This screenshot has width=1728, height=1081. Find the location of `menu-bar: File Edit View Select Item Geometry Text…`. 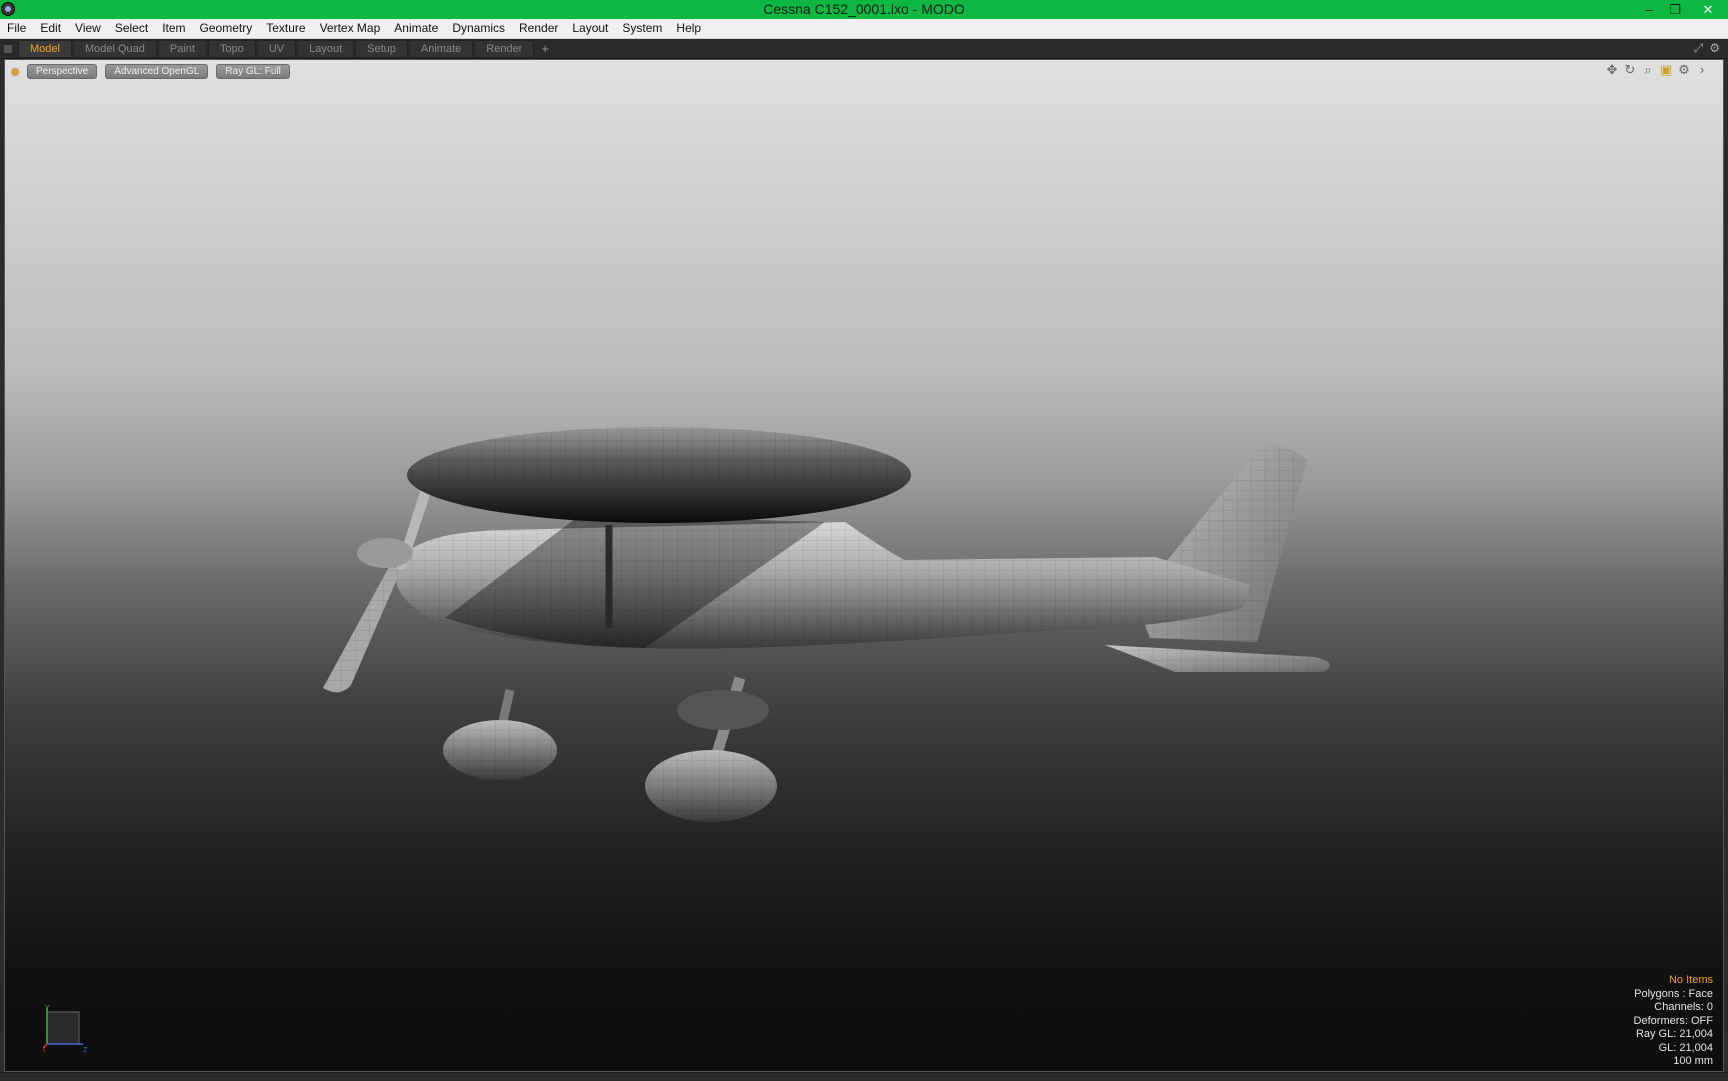

menu-bar: File Edit View Select Item Geometry Text… is located at coordinates (864, 29).